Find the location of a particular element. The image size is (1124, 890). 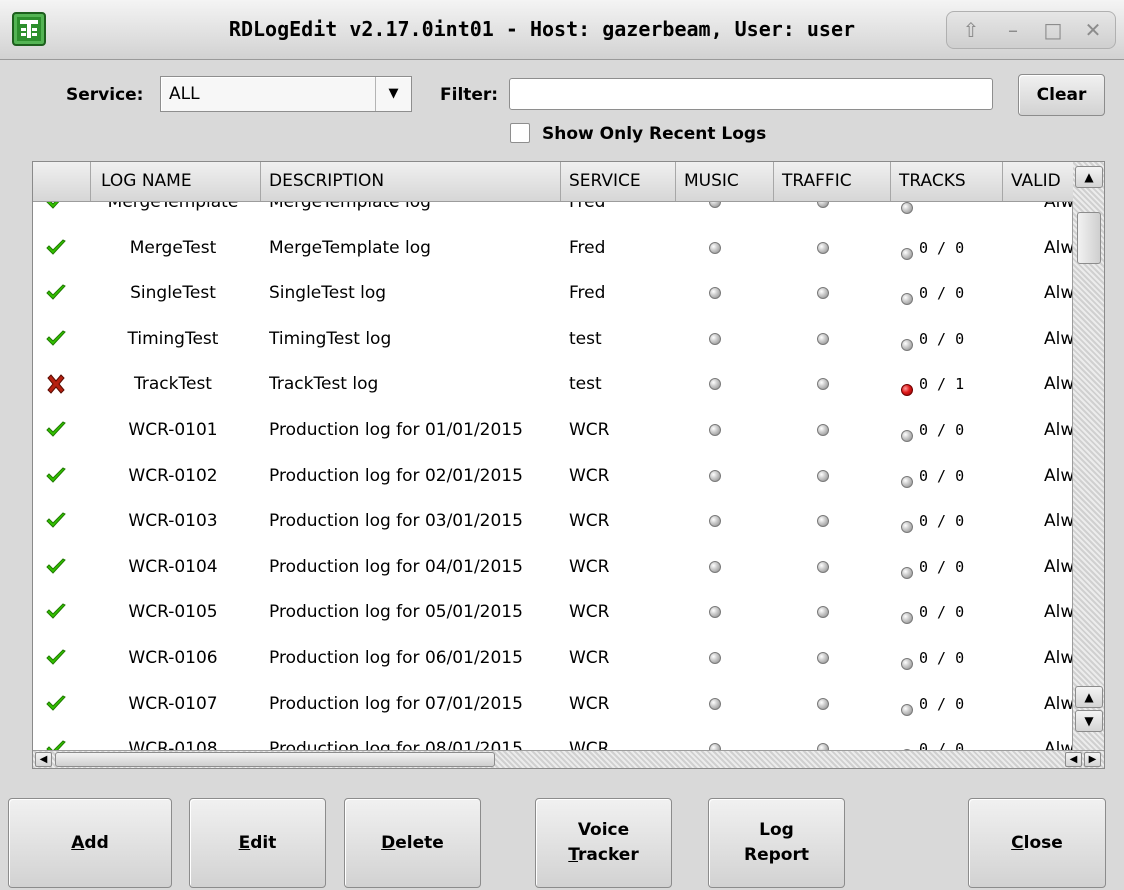

add-mnemonic: A is located at coordinates (78, 842).